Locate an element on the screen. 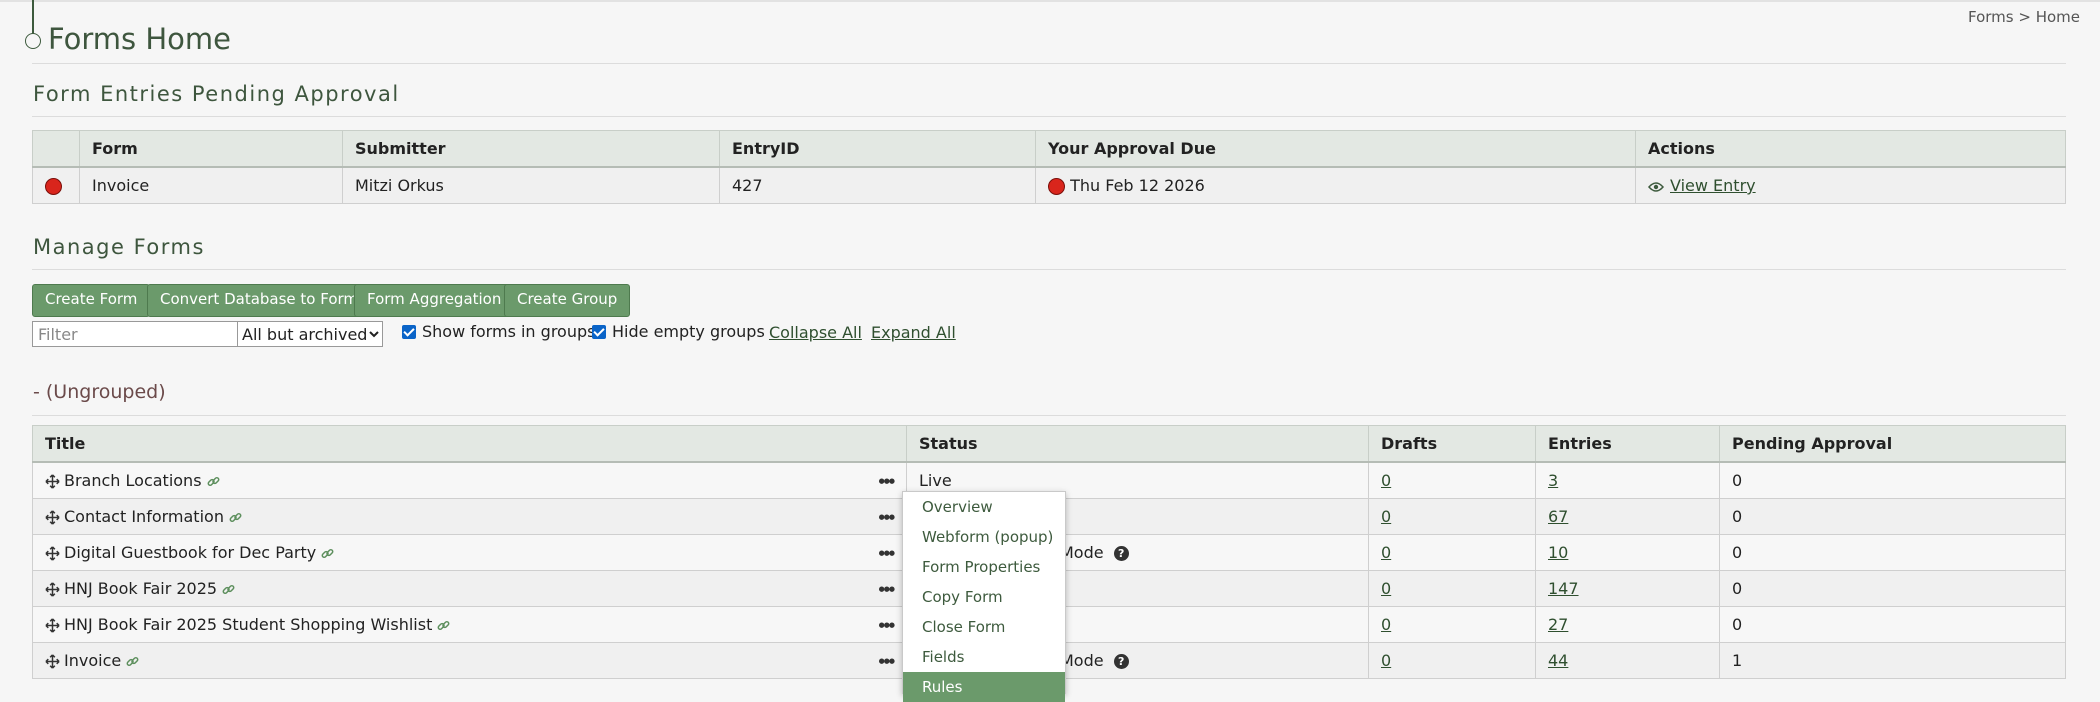 Image resolution: width=2100 pixels, height=702 pixels. convert-database-button: Convert Database to Form is located at coordinates (259, 300).